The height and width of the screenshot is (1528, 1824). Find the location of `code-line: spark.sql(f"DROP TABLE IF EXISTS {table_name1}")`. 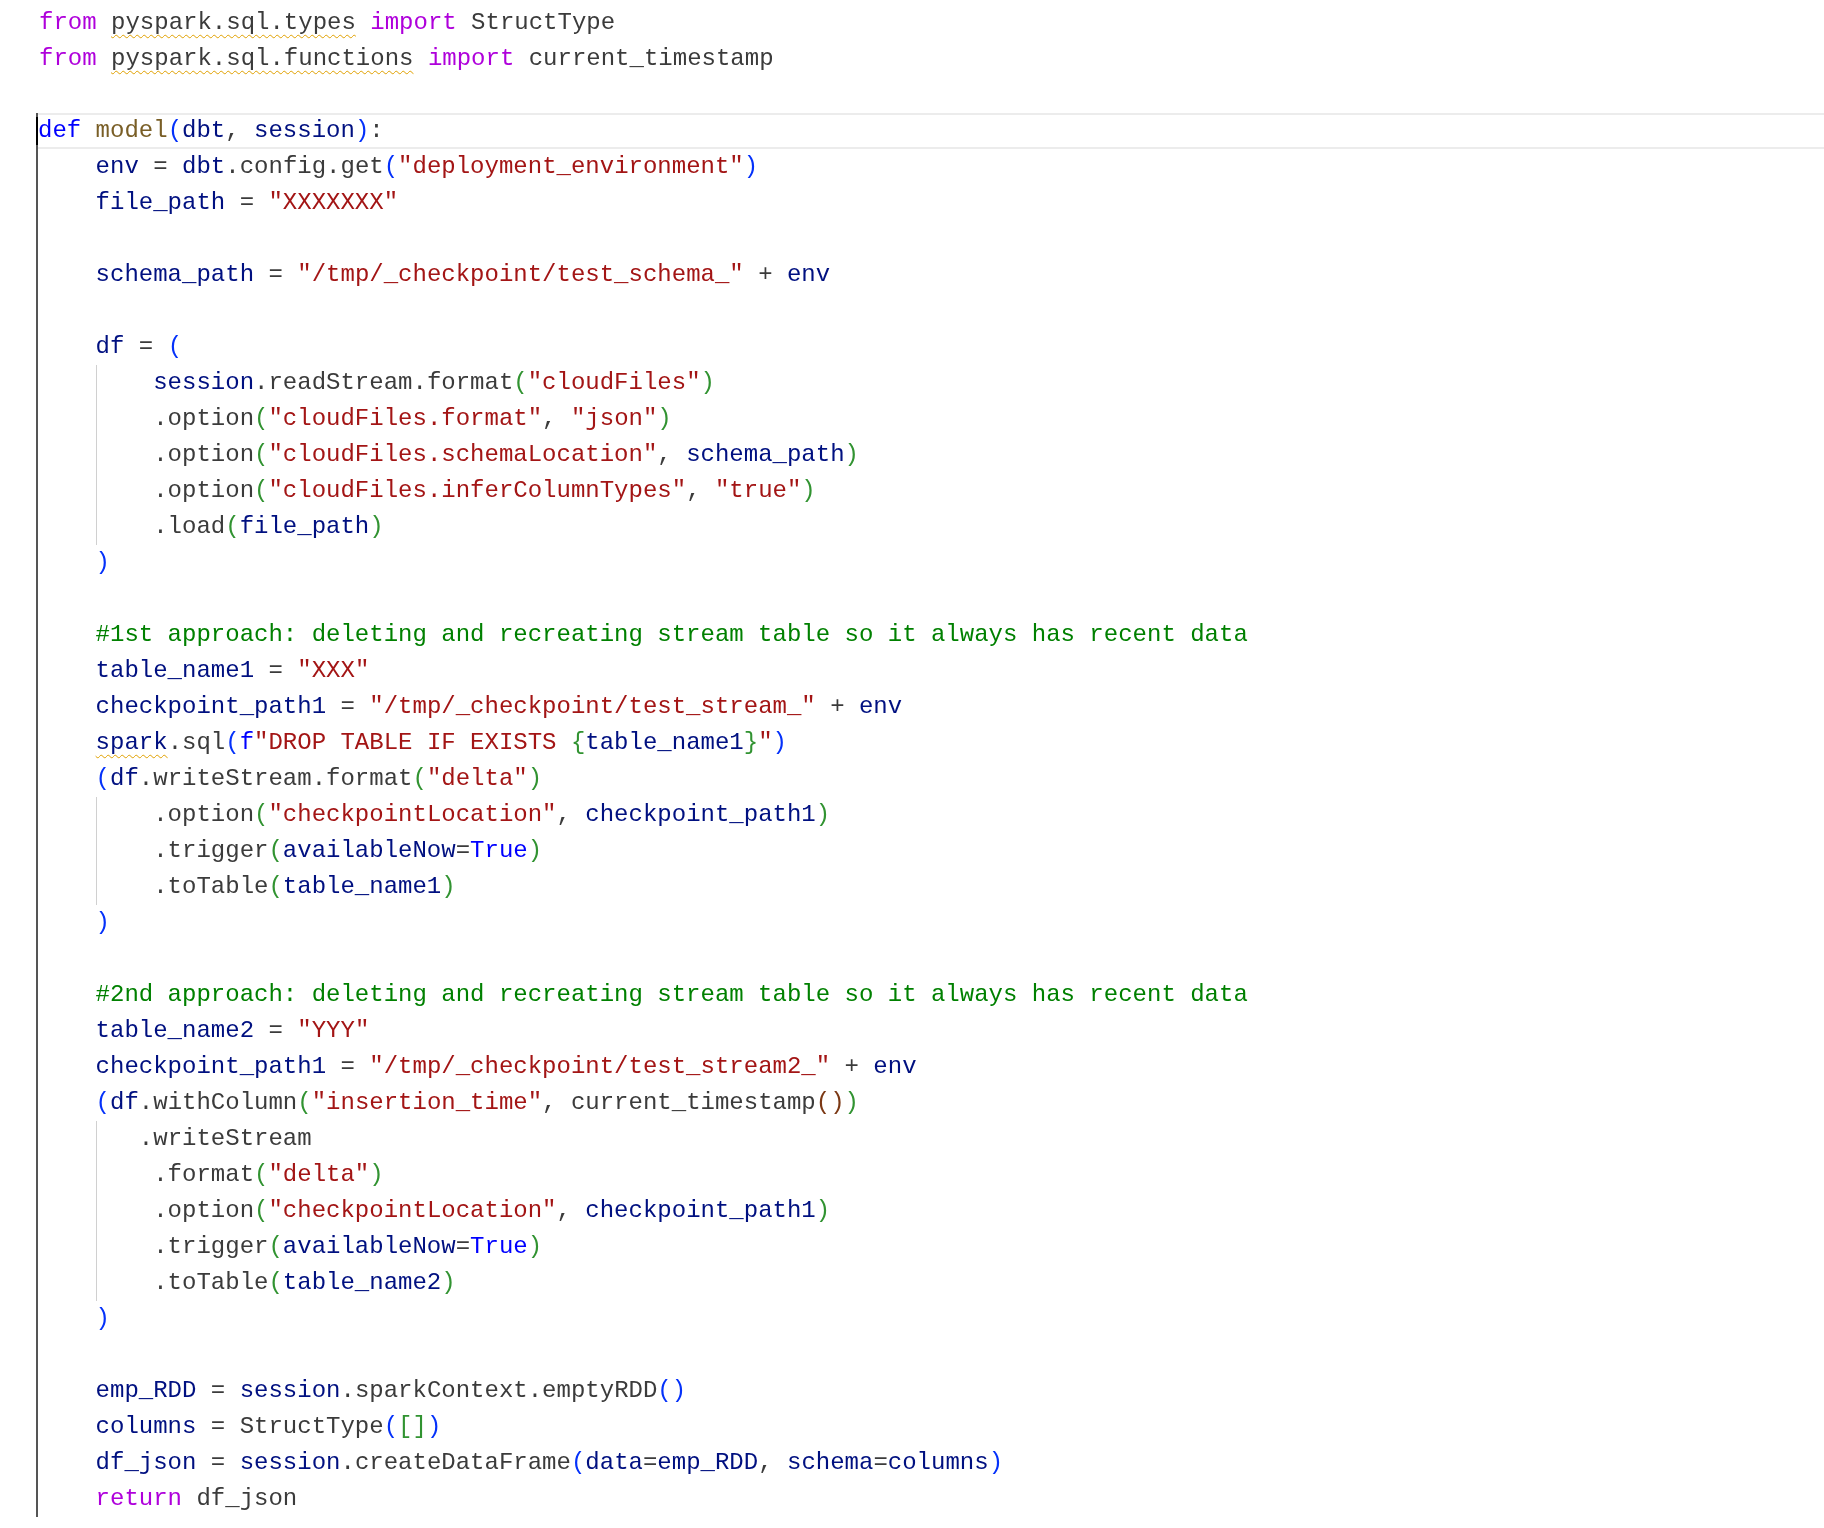

code-line: spark.sql(f"DROP TABLE IF EXISTS {table_name1}") is located at coordinates (441, 743).